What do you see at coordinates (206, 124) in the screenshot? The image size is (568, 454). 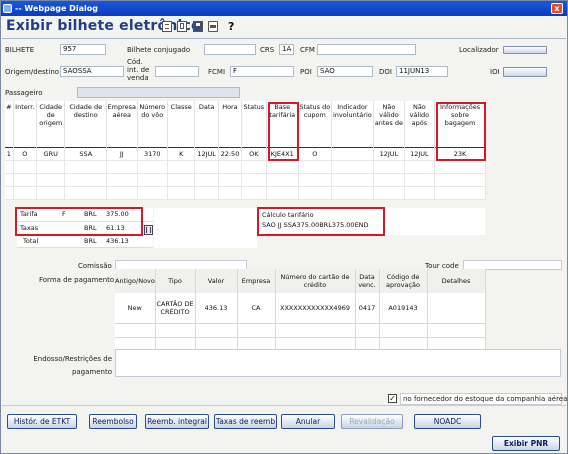 I see `col-data: Data` at bounding box center [206, 124].